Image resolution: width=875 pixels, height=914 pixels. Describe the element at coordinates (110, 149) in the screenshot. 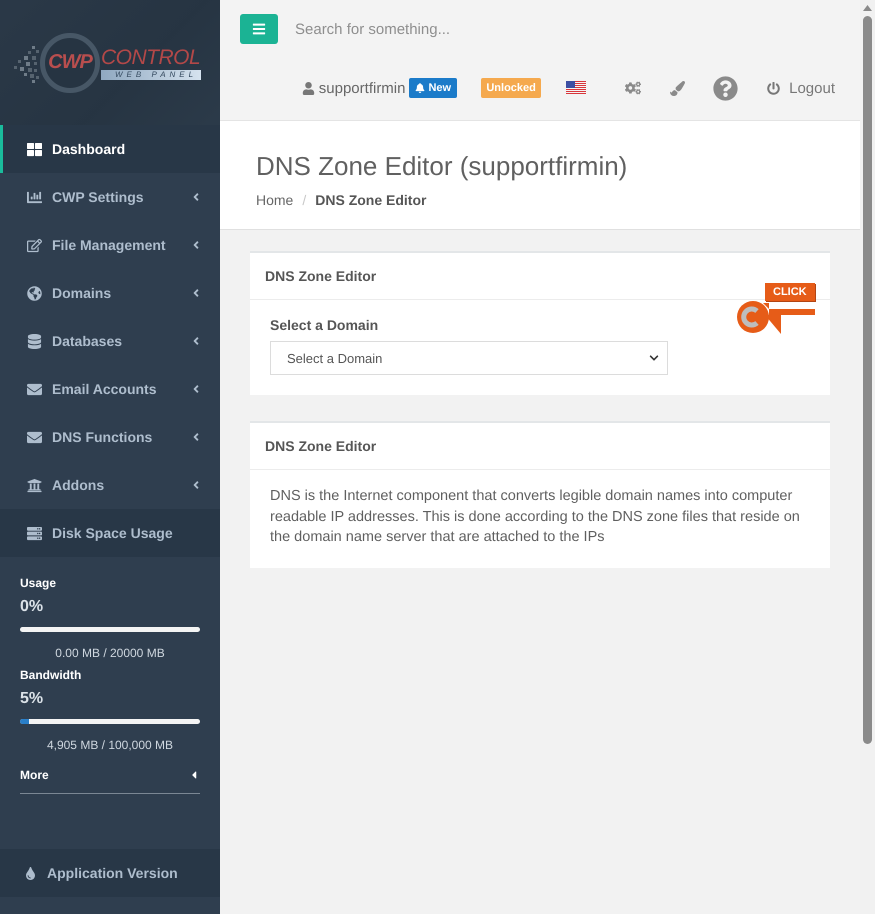

I see `sidebar-item: Dashboard` at that location.